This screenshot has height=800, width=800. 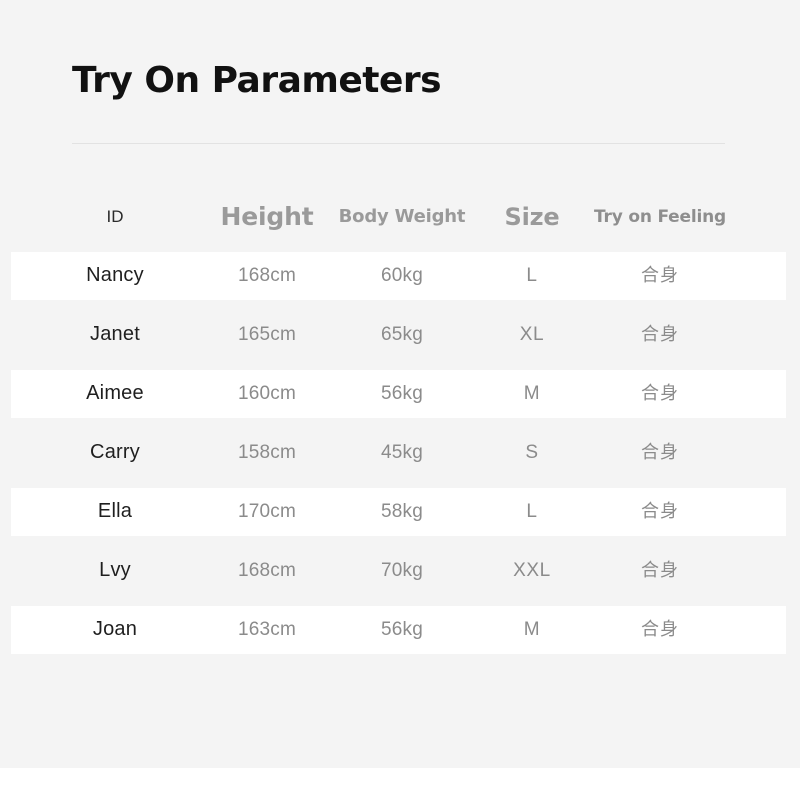 I want to click on cell-id: Carry, so click(x=115, y=452).